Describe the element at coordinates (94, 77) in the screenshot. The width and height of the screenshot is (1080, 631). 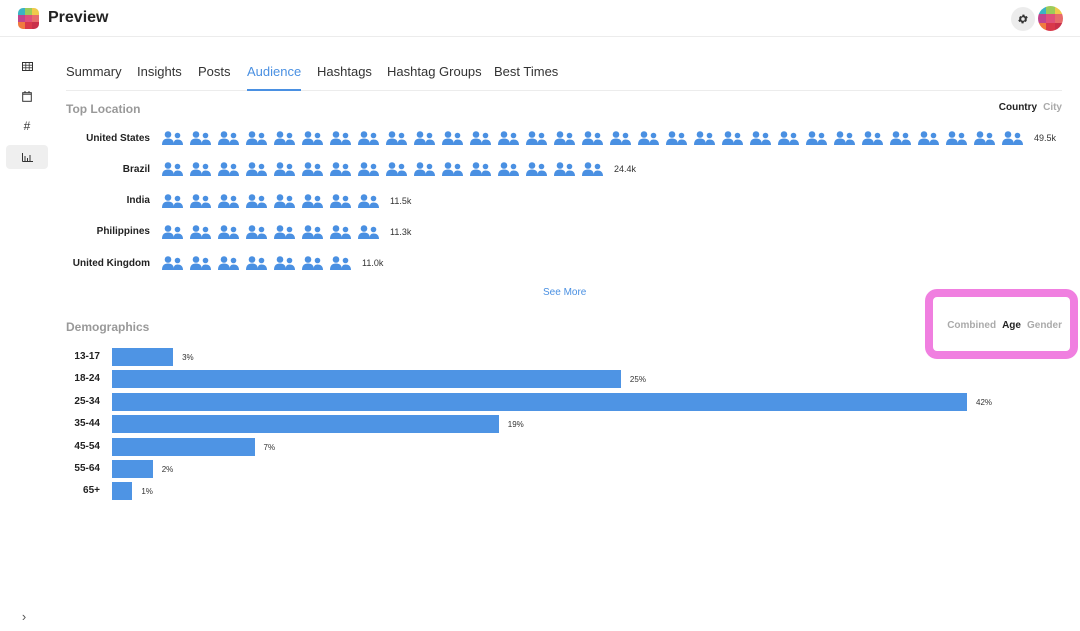
I see `tab-summary: Summary` at that location.